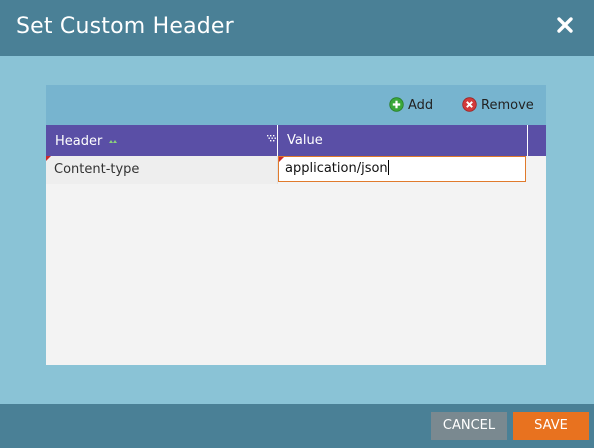 Image resolution: width=594 pixels, height=448 pixels. I want to click on save-button: SAVE, so click(551, 426).